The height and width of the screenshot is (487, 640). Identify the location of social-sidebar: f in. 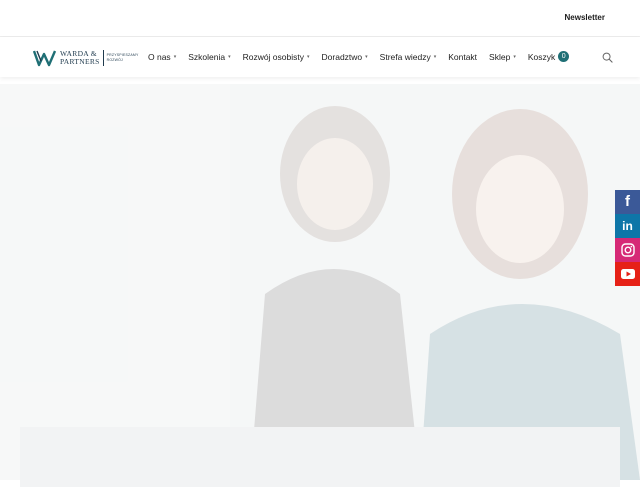
(627, 238).